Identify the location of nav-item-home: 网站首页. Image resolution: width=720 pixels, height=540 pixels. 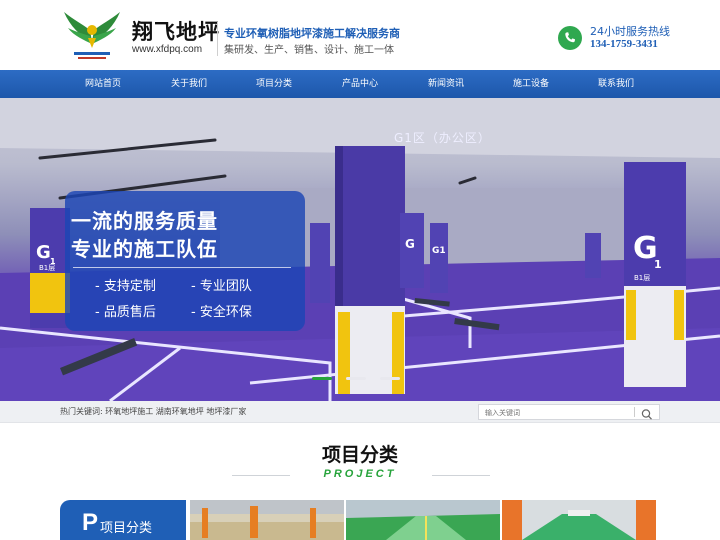
(103, 84).